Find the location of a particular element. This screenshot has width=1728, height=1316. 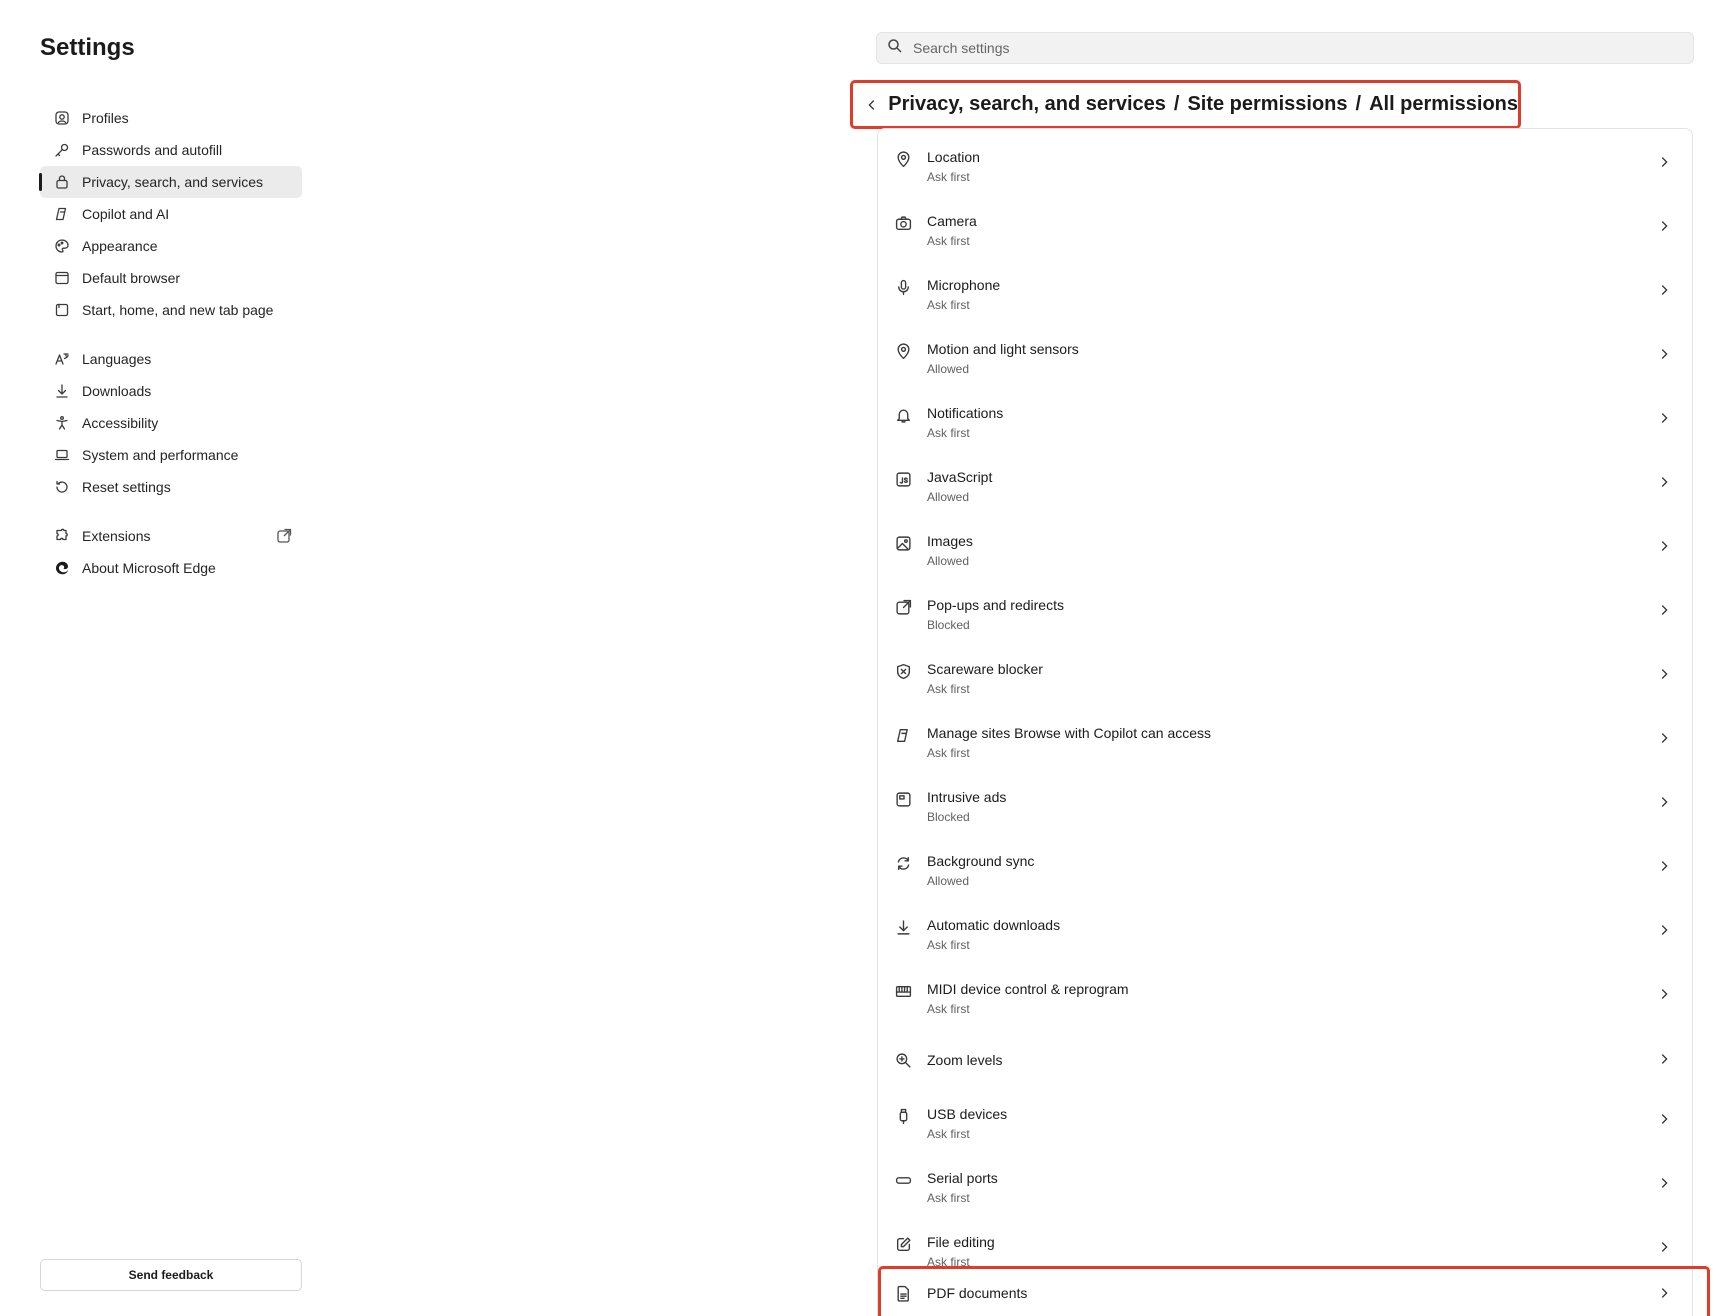

permission-row-location: Location Ask first is located at coordinates (1285, 165).